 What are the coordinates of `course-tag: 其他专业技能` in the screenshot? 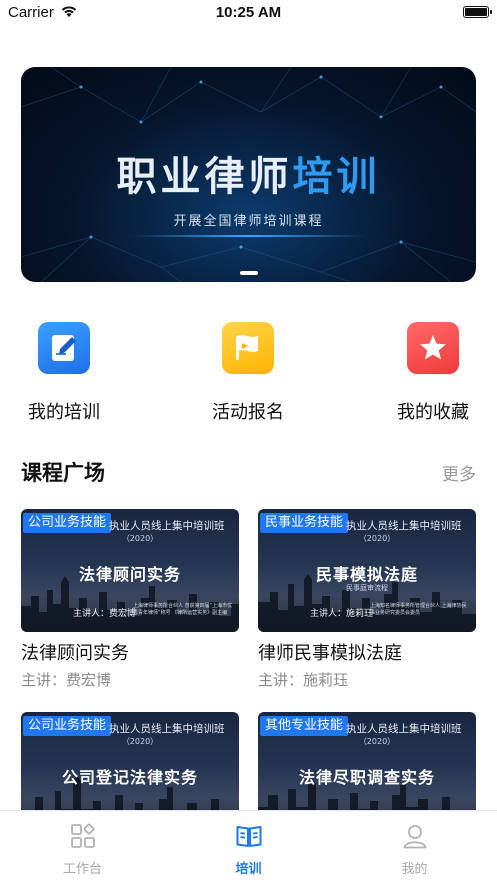 It's located at (304, 726).